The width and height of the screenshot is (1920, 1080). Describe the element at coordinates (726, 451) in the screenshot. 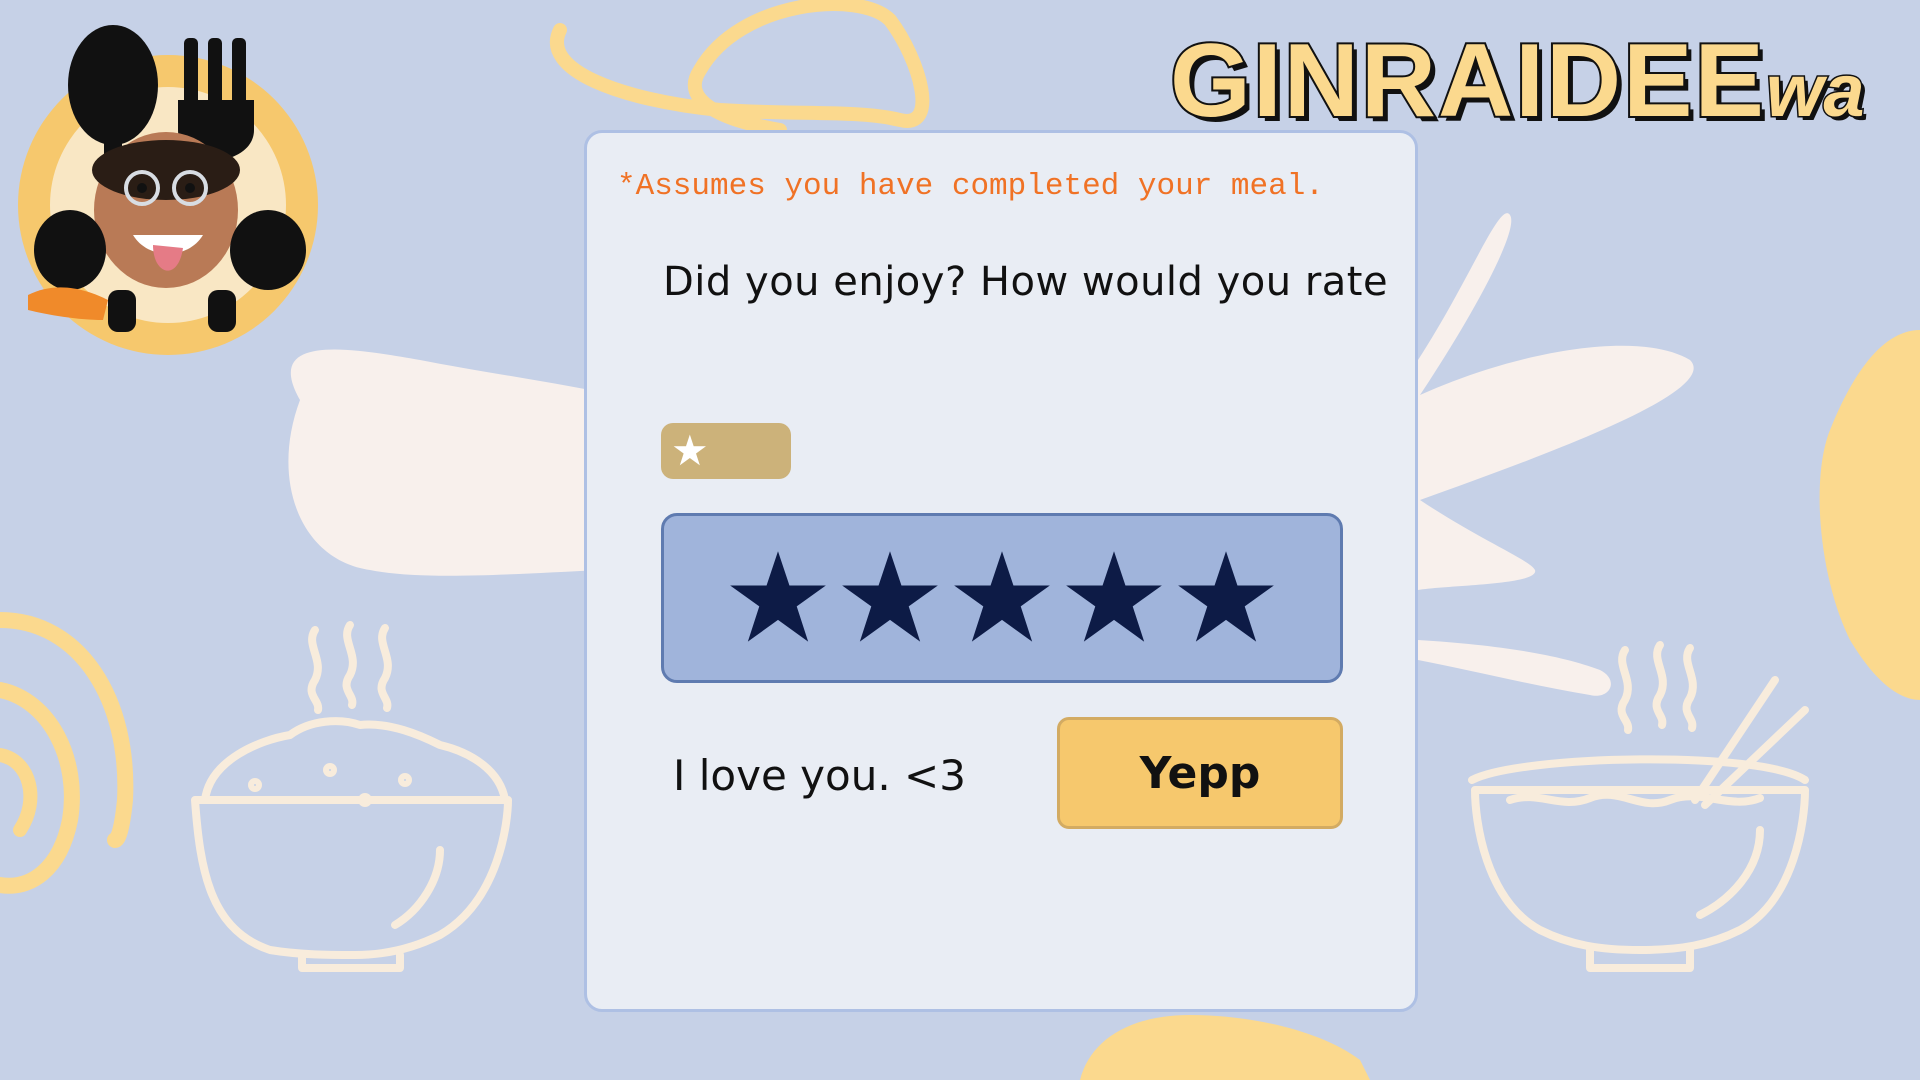

I see `current-rating-badge: ★` at that location.